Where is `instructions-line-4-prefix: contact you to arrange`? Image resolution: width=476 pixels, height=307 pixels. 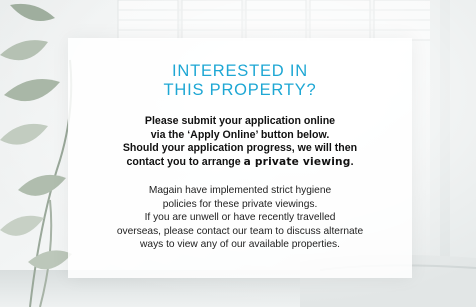
instructions-line-4-prefix: contact you to arrange is located at coordinates (185, 161).